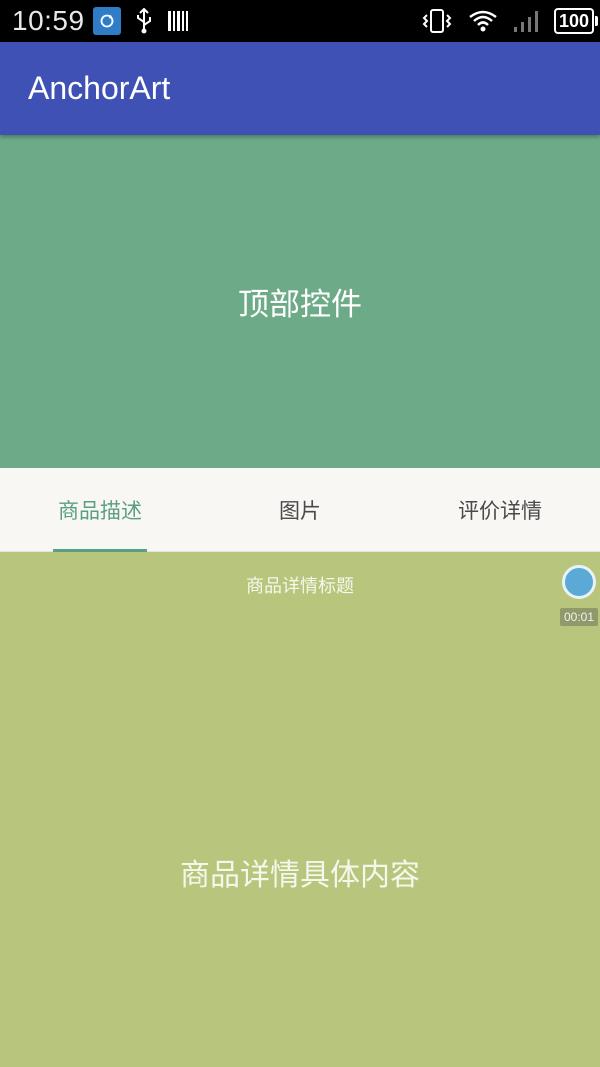 Image resolution: width=600 pixels, height=1067 pixels. Describe the element at coordinates (526, 21) in the screenshot. I see `signal-icon` at that location.